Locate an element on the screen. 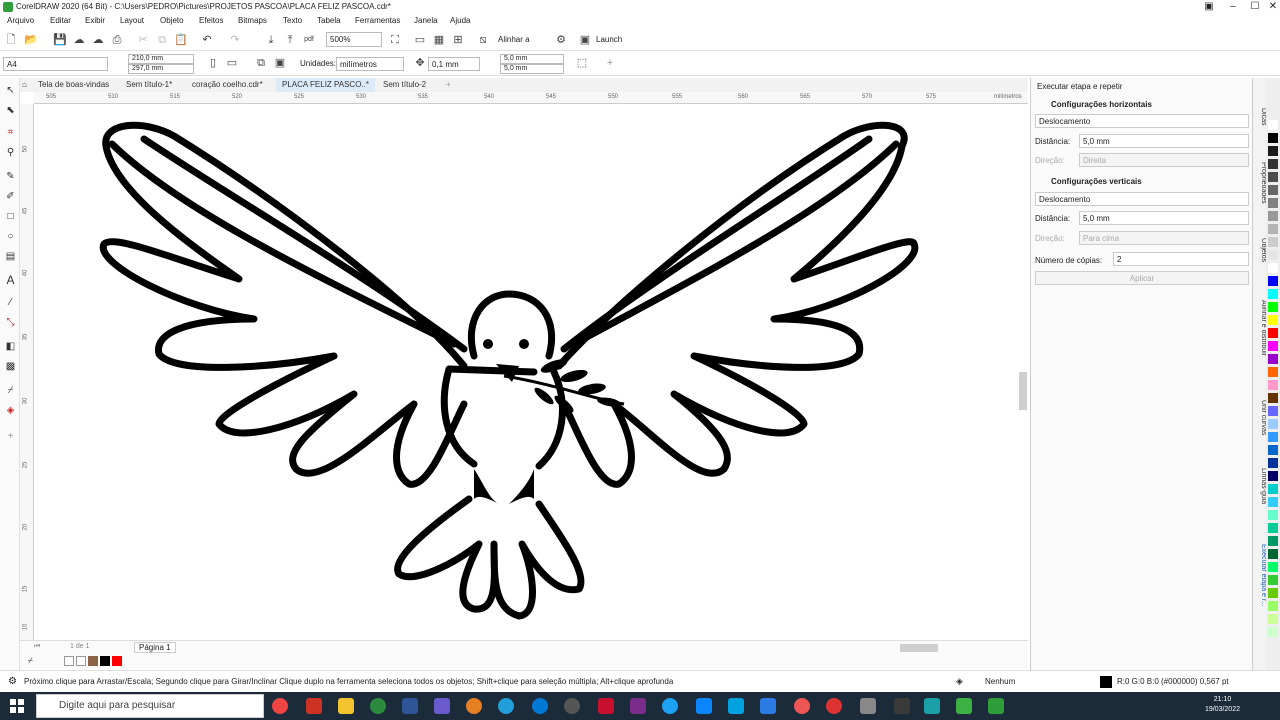 Image resolution: width=1280 pixels, height=720 pixels. table-tool-icon: ▤ is located at coordinates (10, 256).